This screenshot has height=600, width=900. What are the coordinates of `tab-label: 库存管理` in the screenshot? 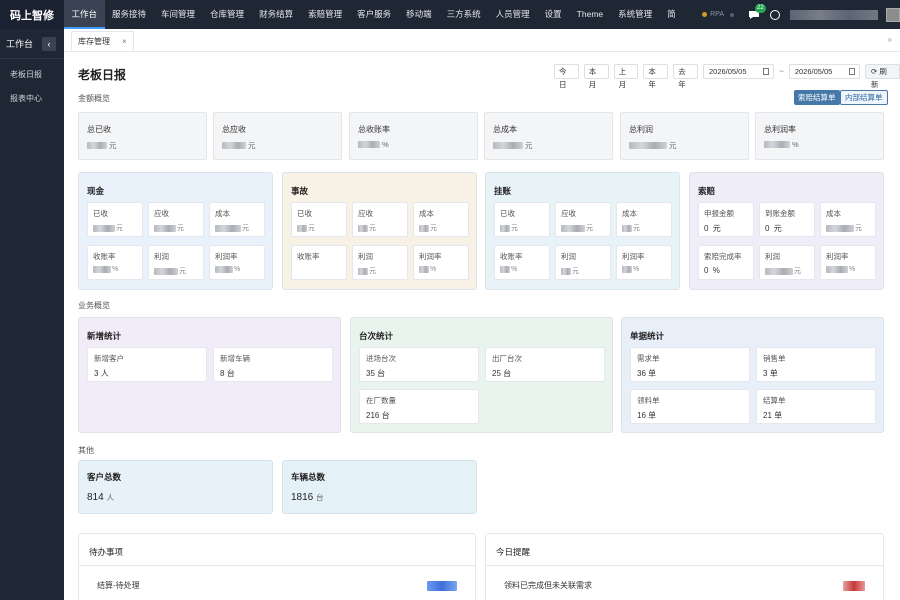 It's located at (94, 41).